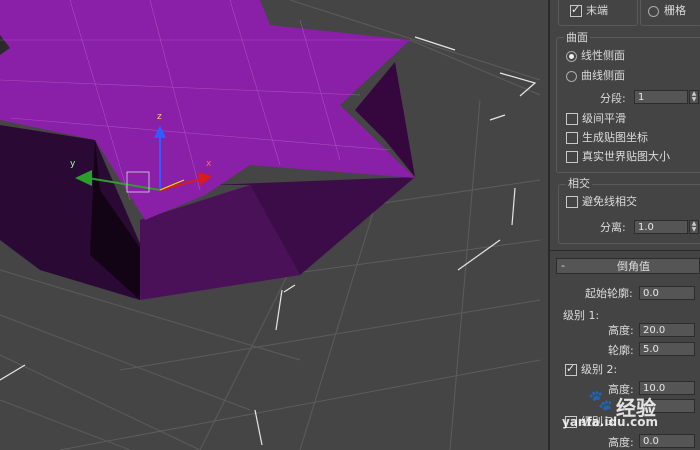 Image resolution: width=700 pixels, height=450 pixels. I want to click on watermark-url: yanfa.idu.com, so click(610, 422).